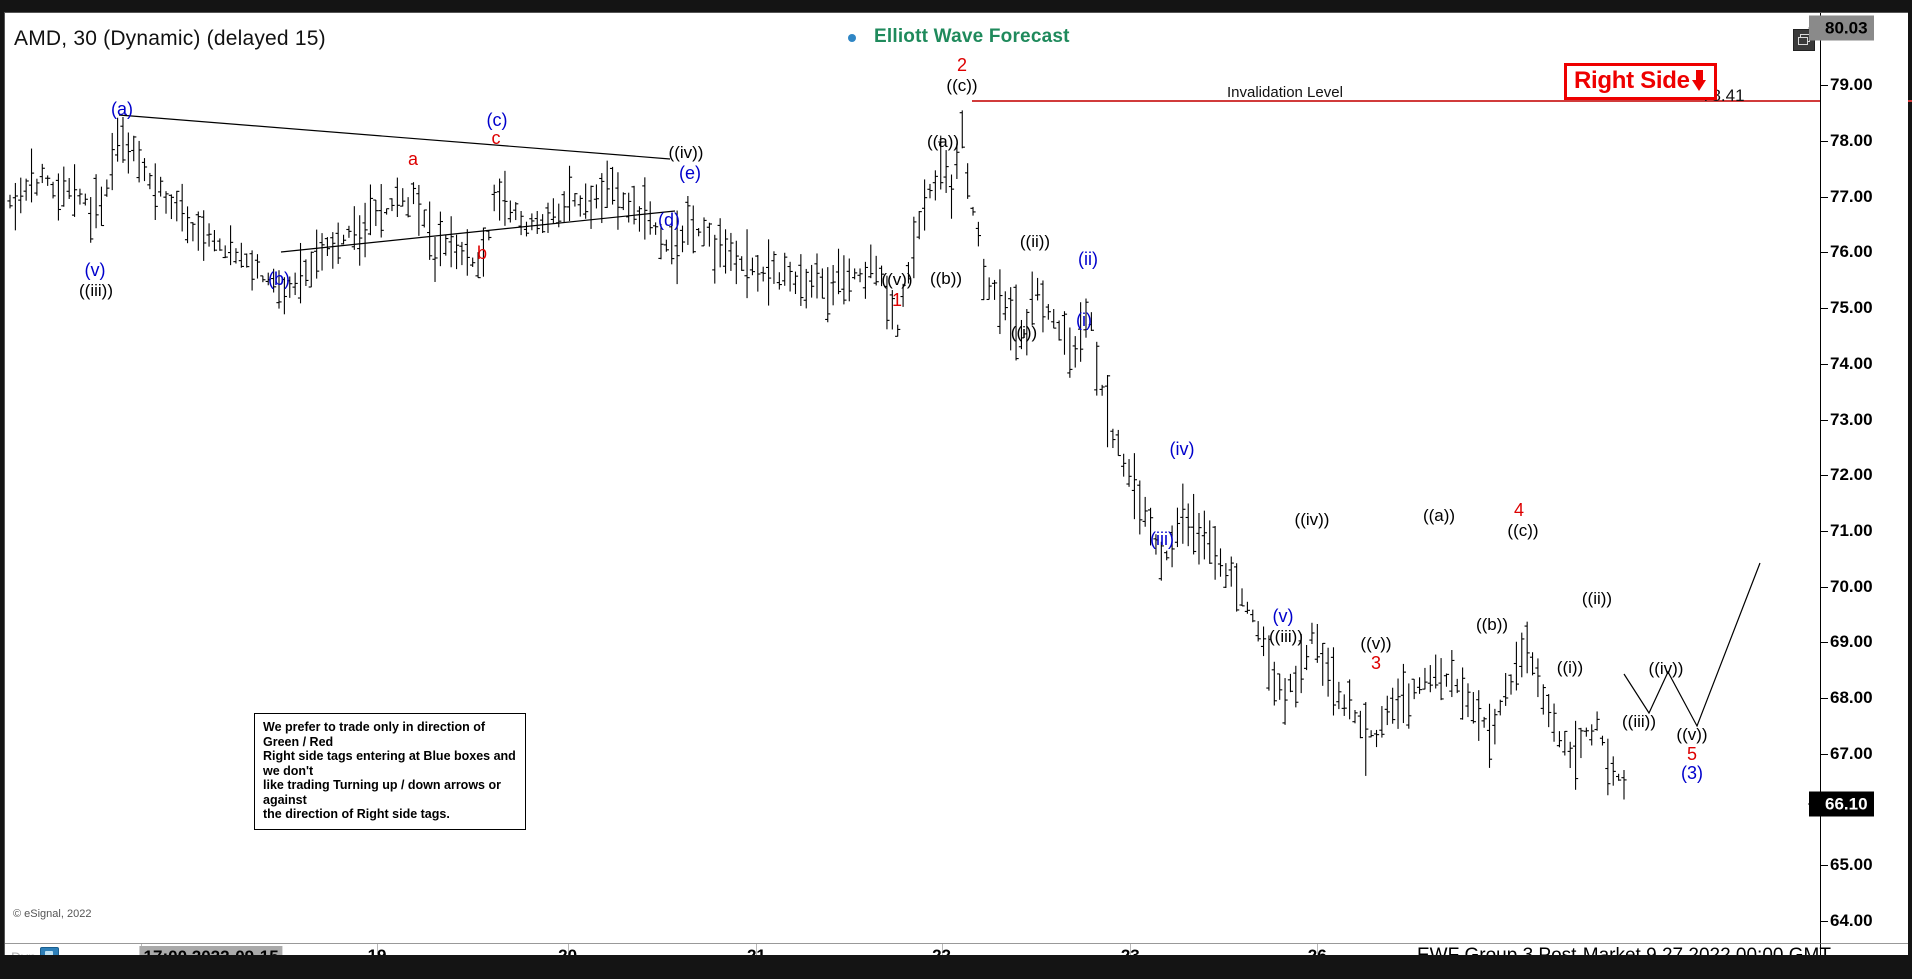  What do you see at coordinates (1851, 586) in the screenshot?
I see `price-tick-label: 70.00` at bounding box center [1851, 586].